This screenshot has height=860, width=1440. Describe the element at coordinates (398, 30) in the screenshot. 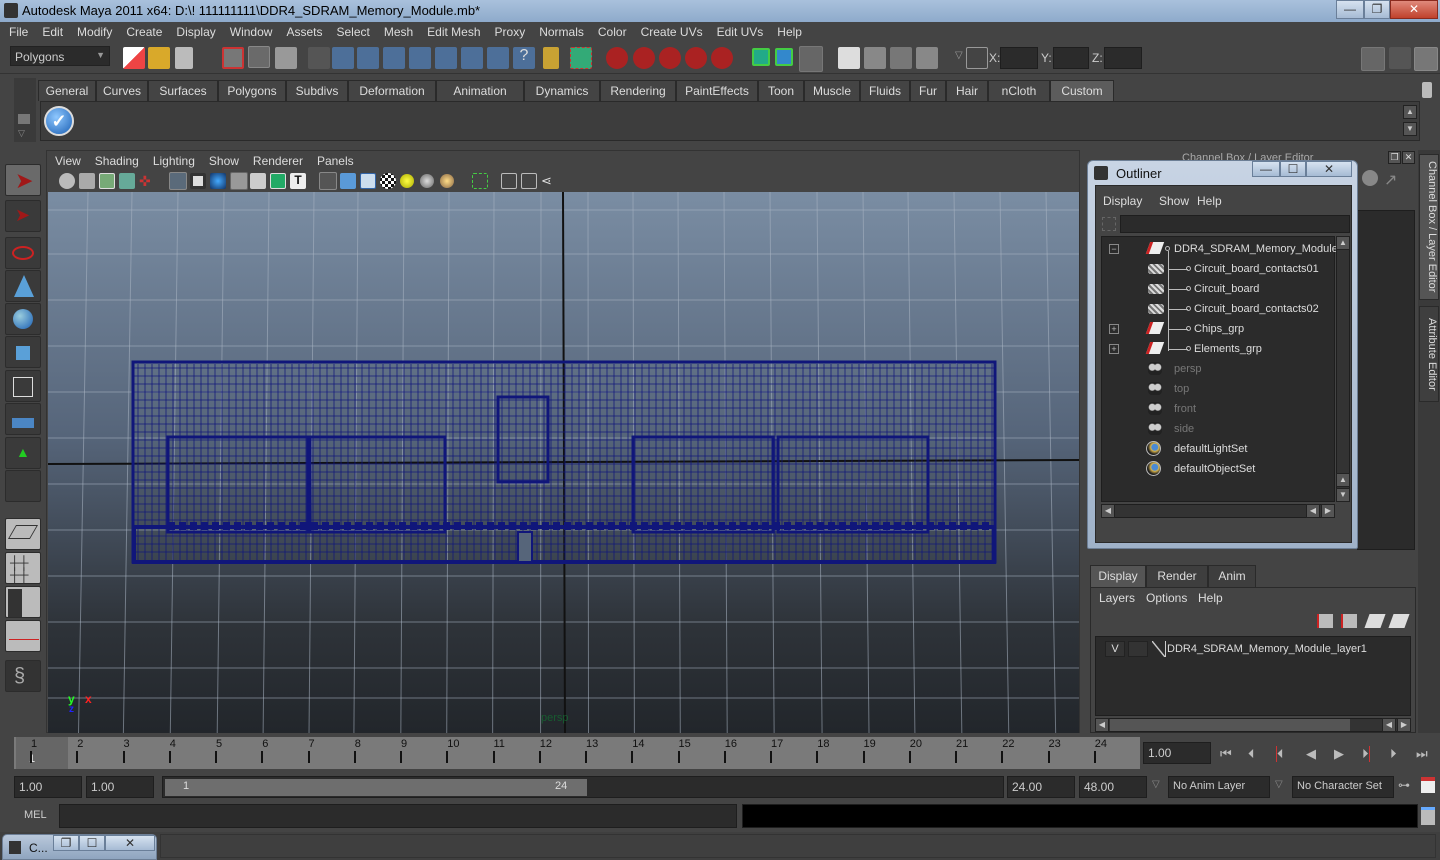

I see `menu-mesh: Mesh` at that location.